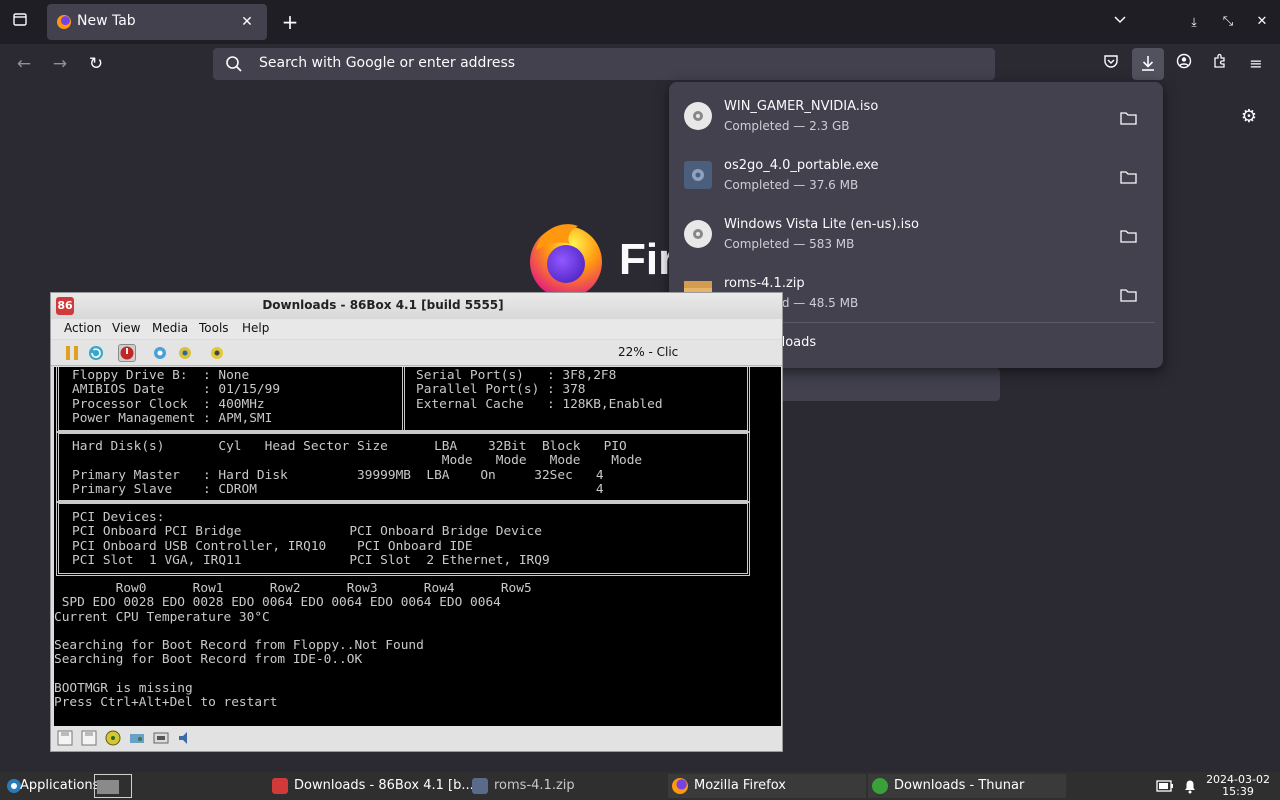  What do you see at coordinates (185, 353) in the screenshot?
I see `hard-reset-icon` at bounding box center [185, 353].